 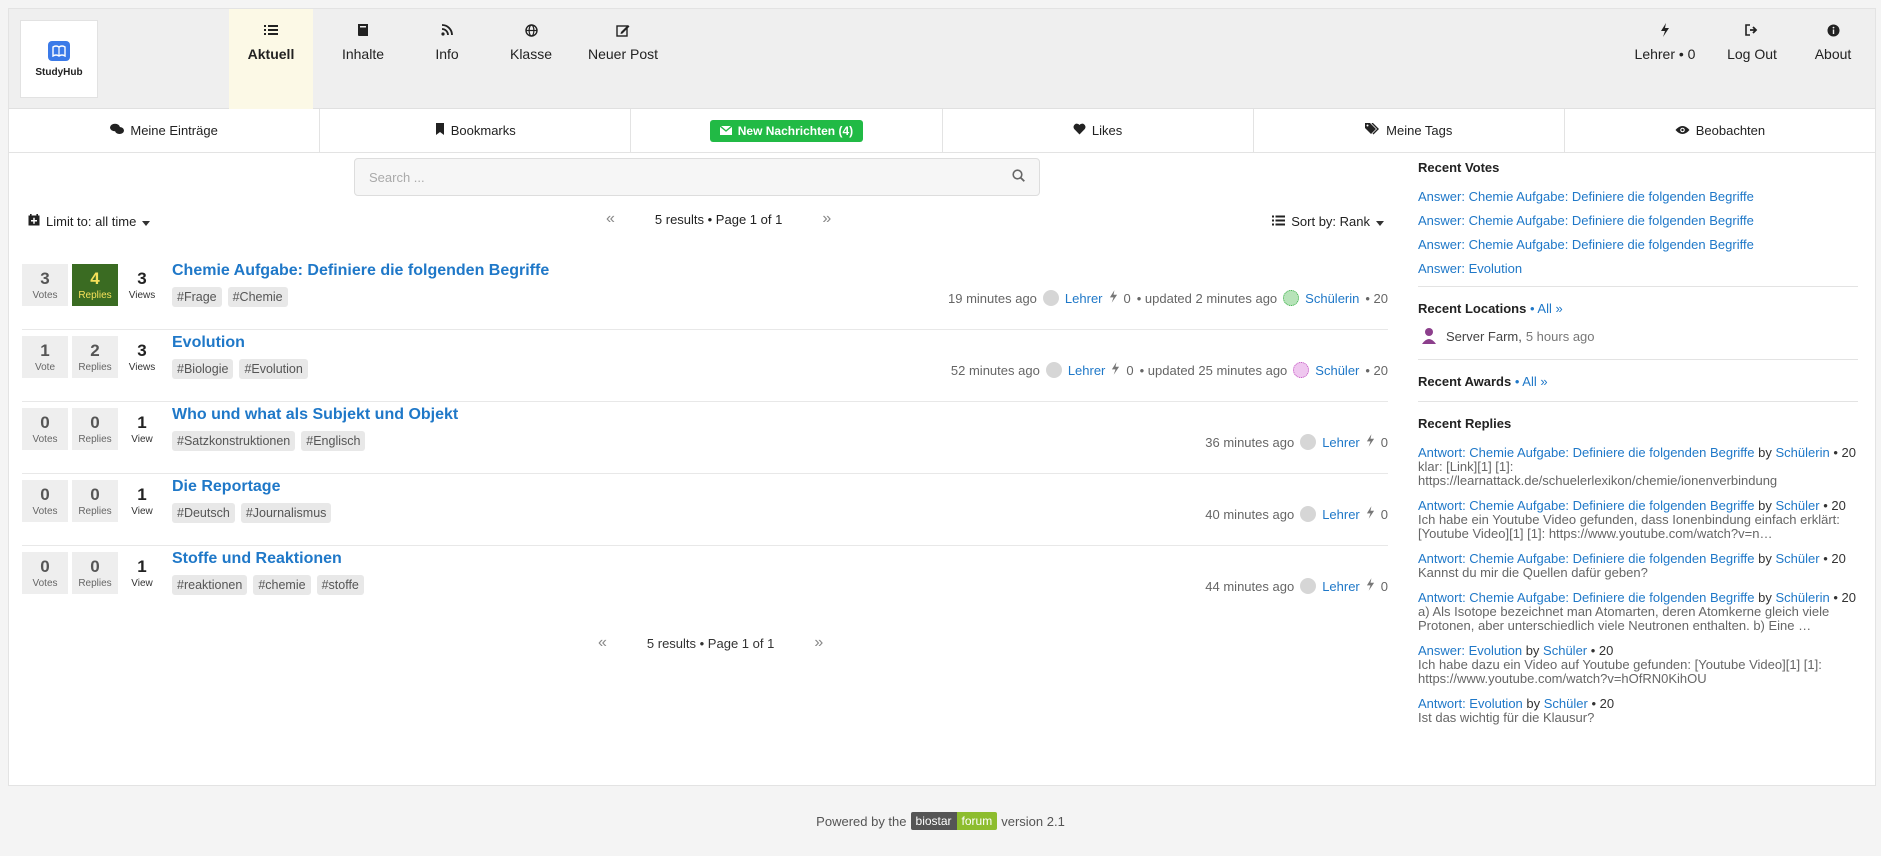 I want to click on tag: #stoffe, so click(x=340, y=585).